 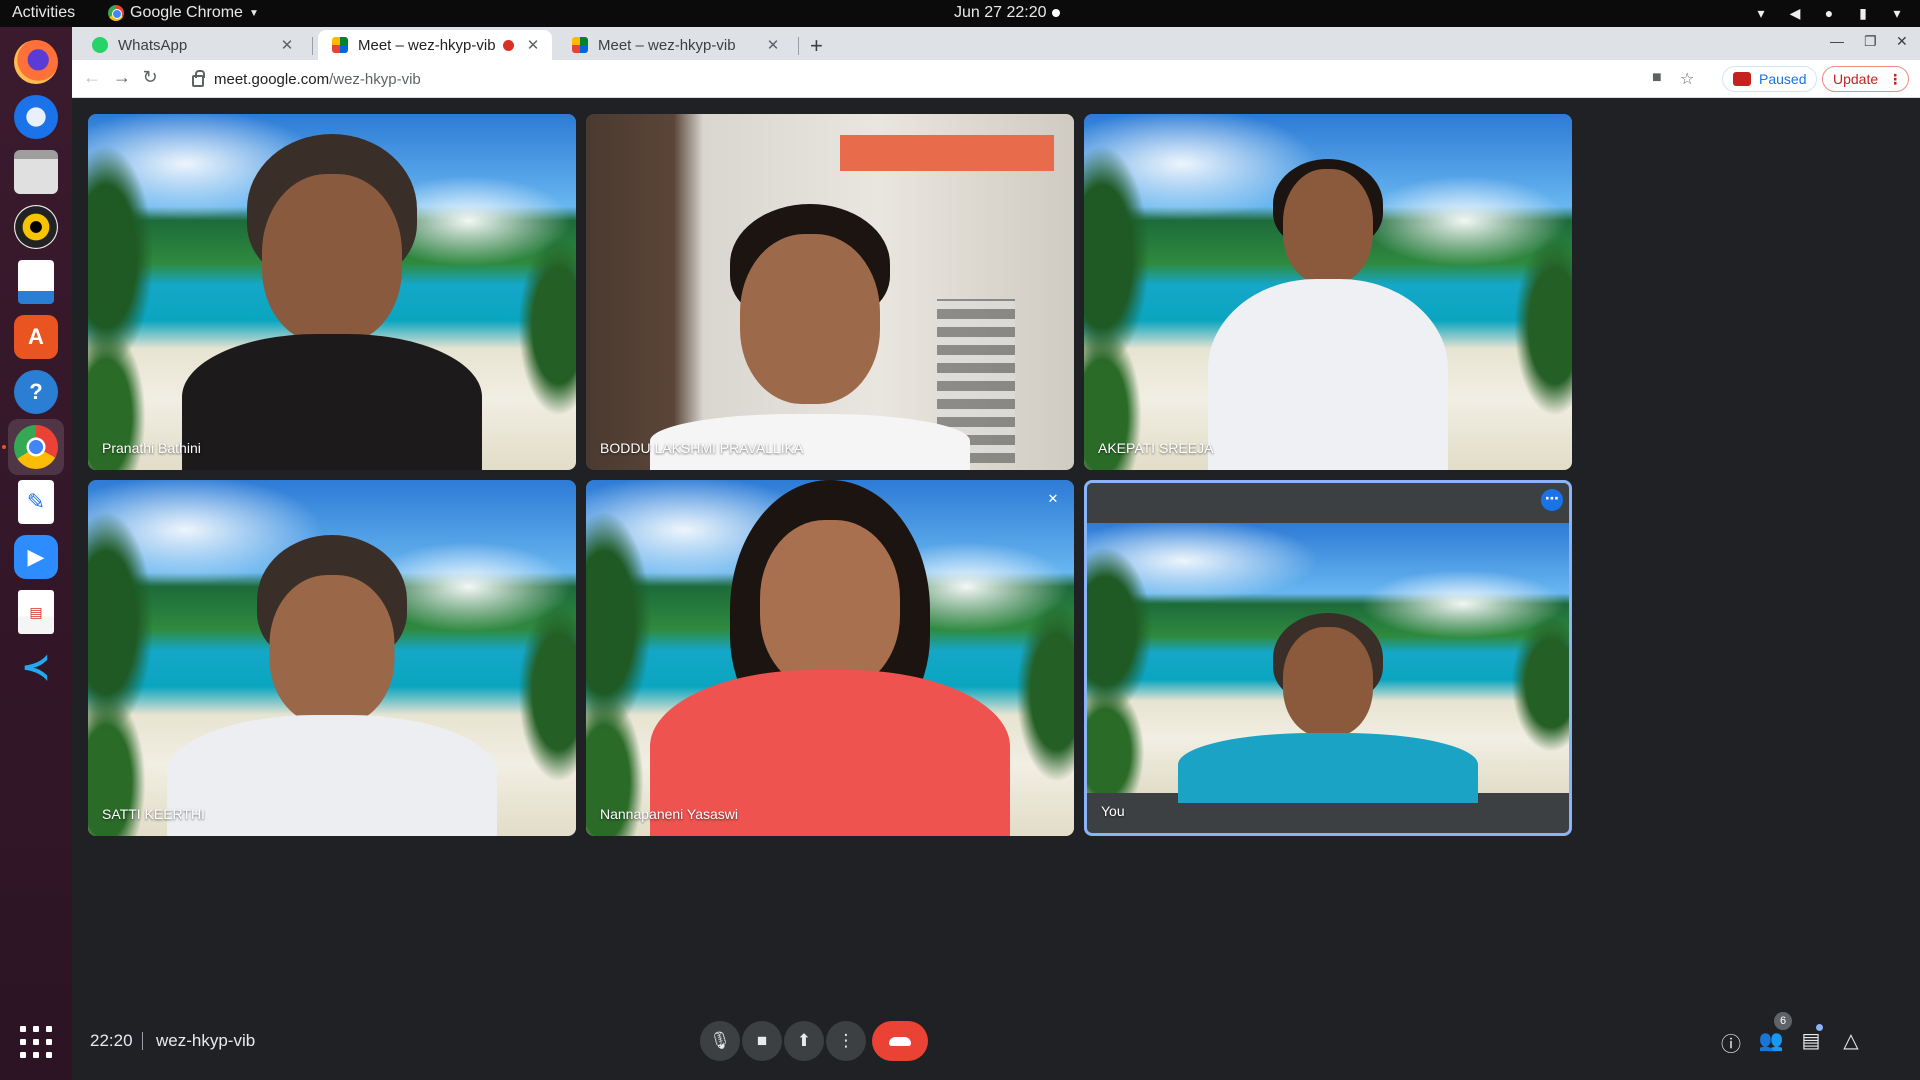 I want to click on dock-text-editor: ✎, so click(x=36, y=502).